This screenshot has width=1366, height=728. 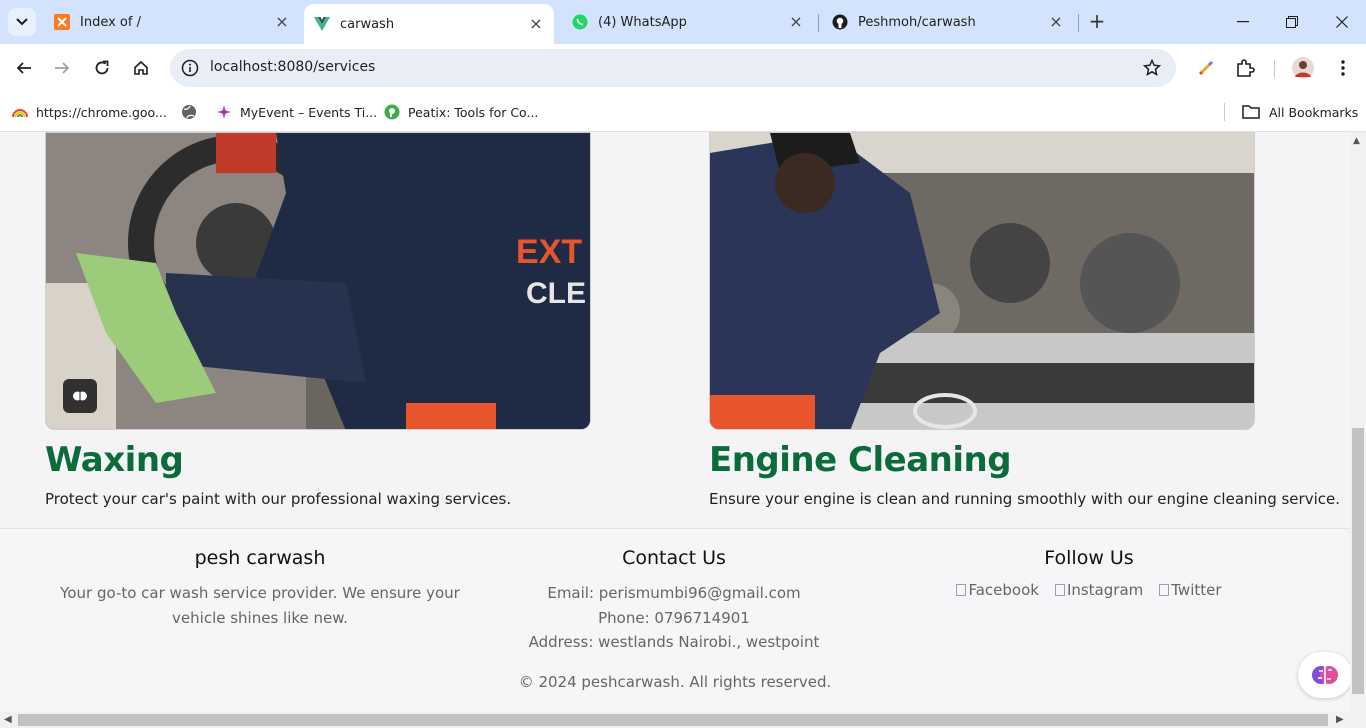 What do you see at coordinates (1358, 561) in the screenshot?
I see `vertical-scroll-thumb` at bounding box center [1358, 561].